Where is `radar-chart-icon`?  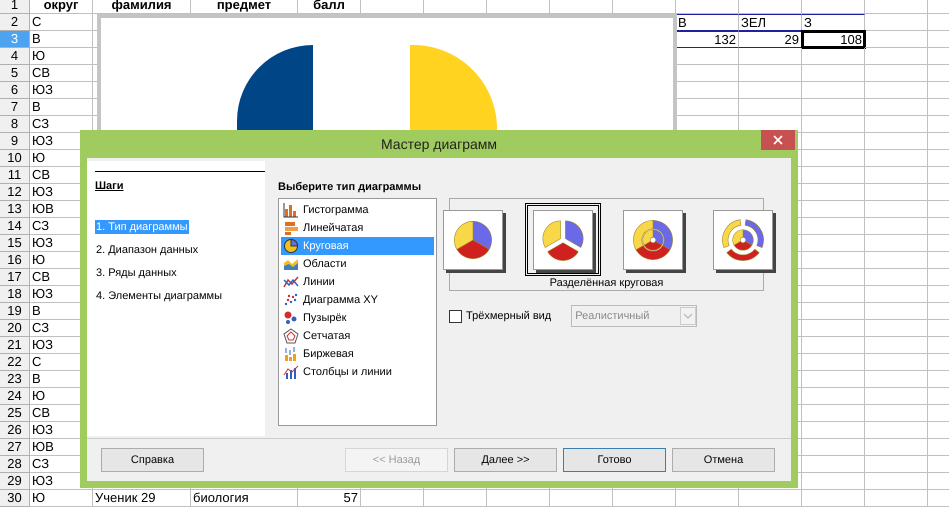 radar-chart-icon is located at coordinates (291, 336).